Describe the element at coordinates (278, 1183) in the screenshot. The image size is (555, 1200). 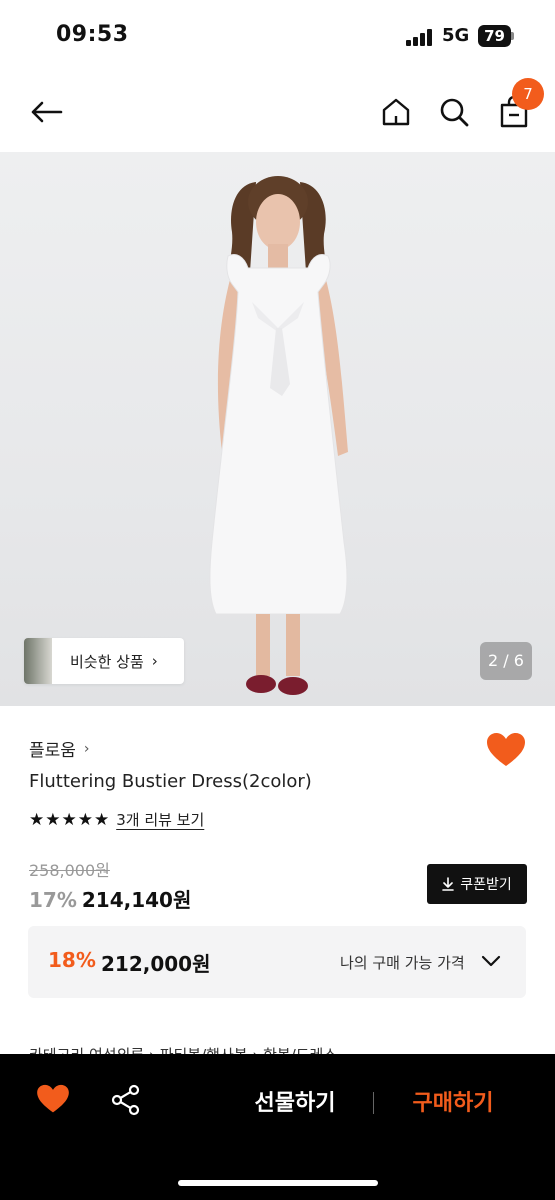
I see `home-indicator` at that location.